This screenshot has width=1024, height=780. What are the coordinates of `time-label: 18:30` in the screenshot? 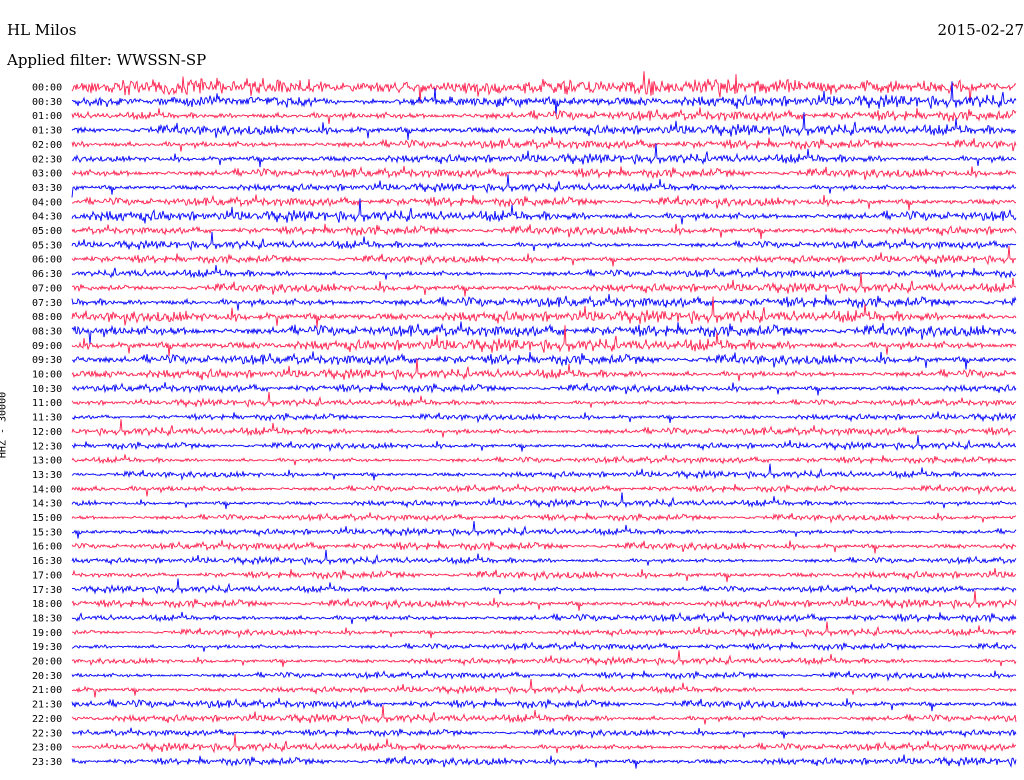 It's located at (47, 618).